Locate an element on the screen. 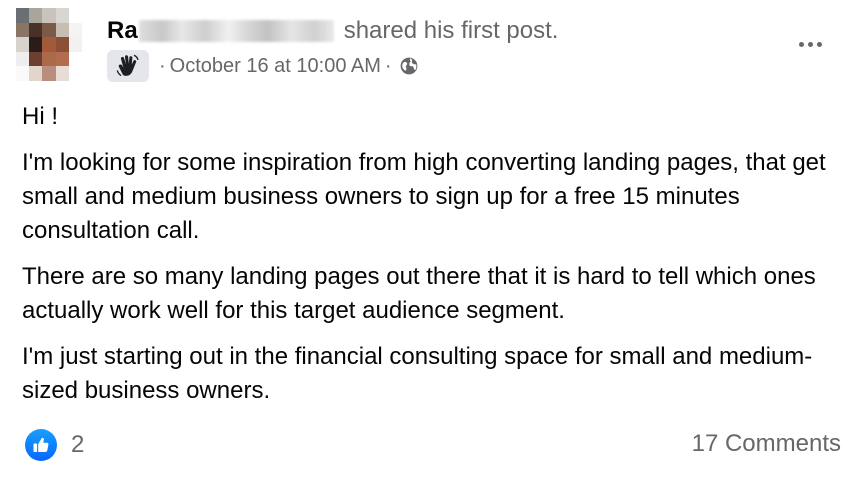 This screenshot has width=863, height=482. like-icon is located at coordinates (41, 445).